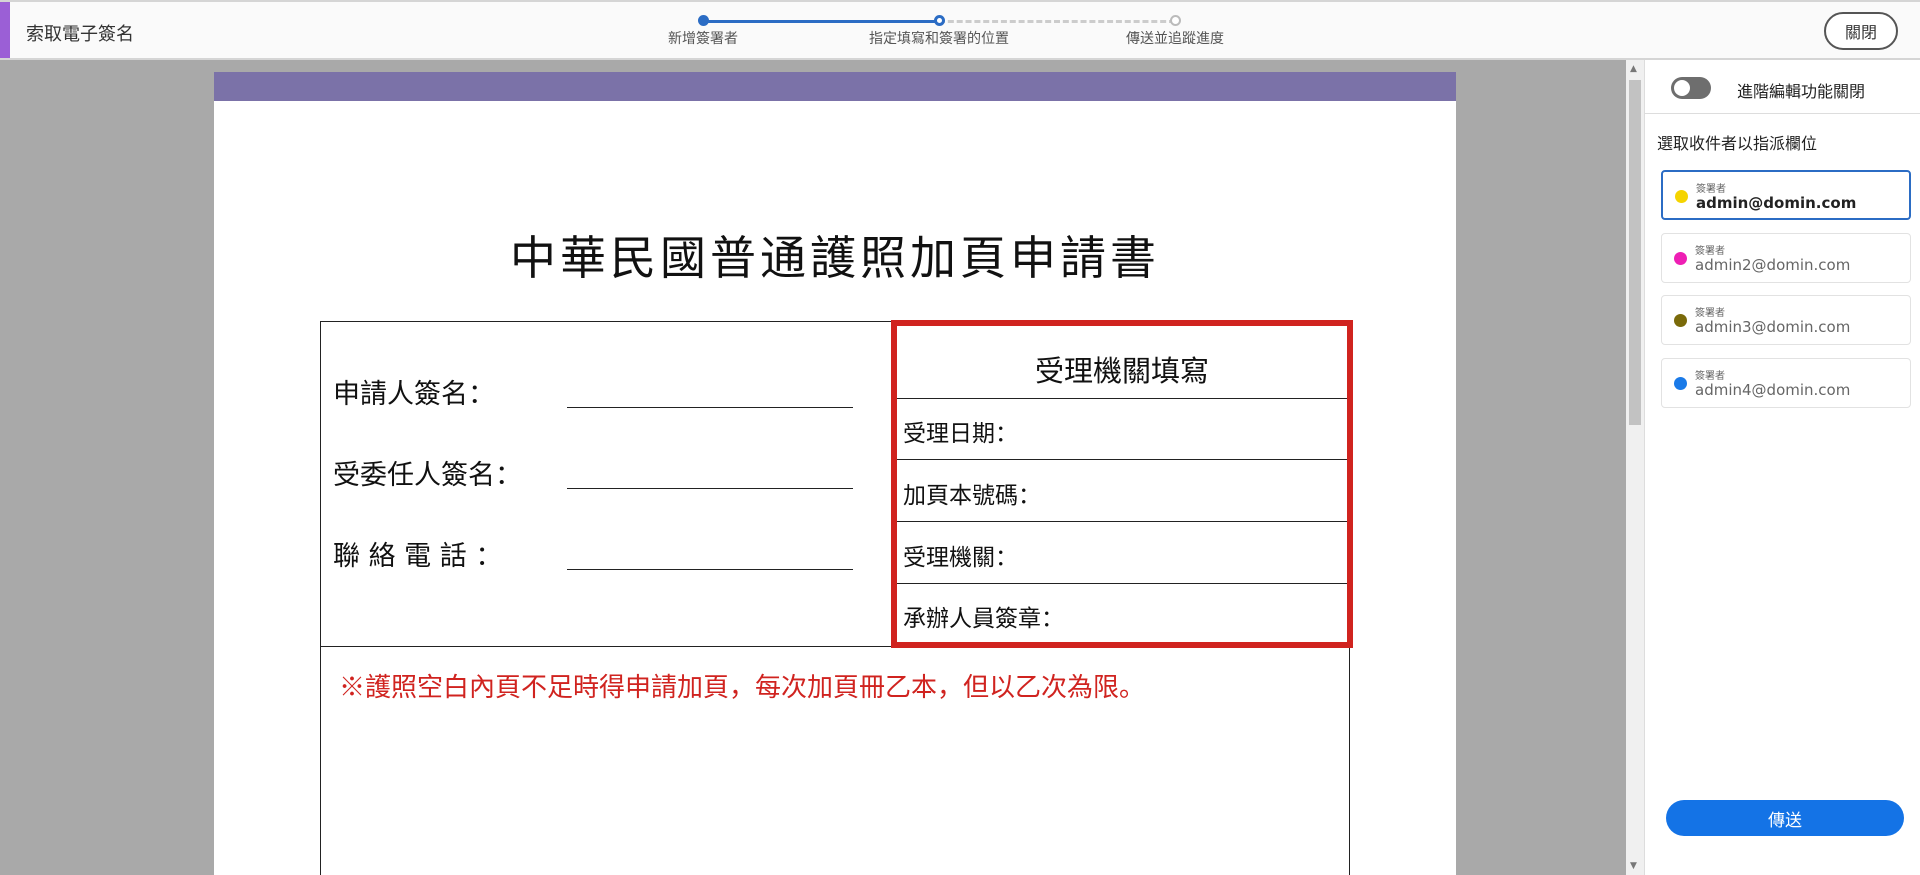 The width and height of the screenshot is (1920, 875). Describe the element at coordinates (1635, 467) in the screenshot. I see `scrollbar: ▲ ▼` at that location.